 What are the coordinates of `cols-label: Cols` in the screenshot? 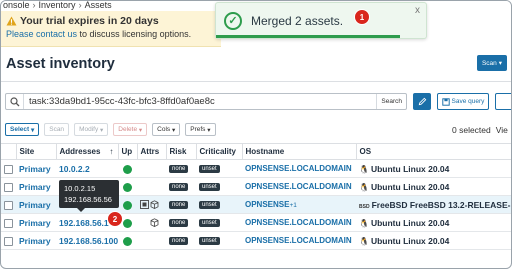 It's located at (164, 129).